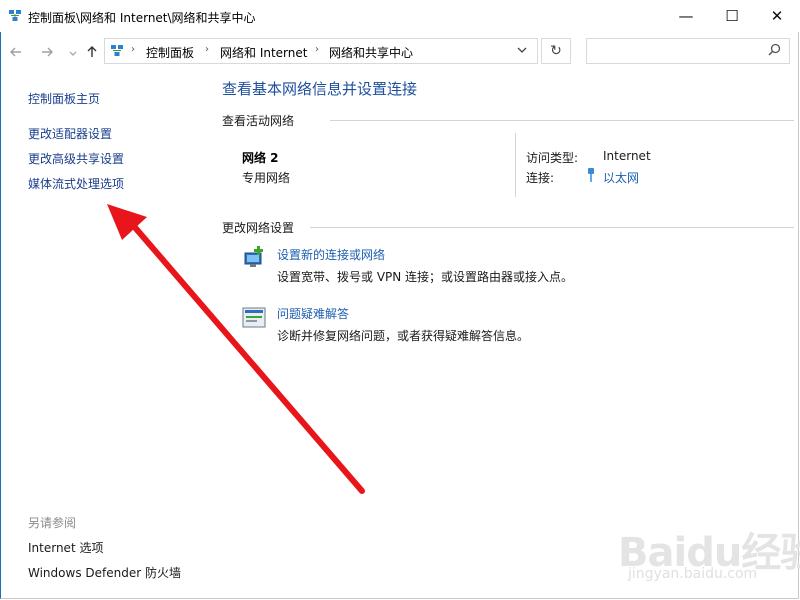 The image size is (800, 600). Describe the element at coordinates (331, 254) in the screenshot. I see `setup-connection-link: 设置新的连接或网络` at that location.